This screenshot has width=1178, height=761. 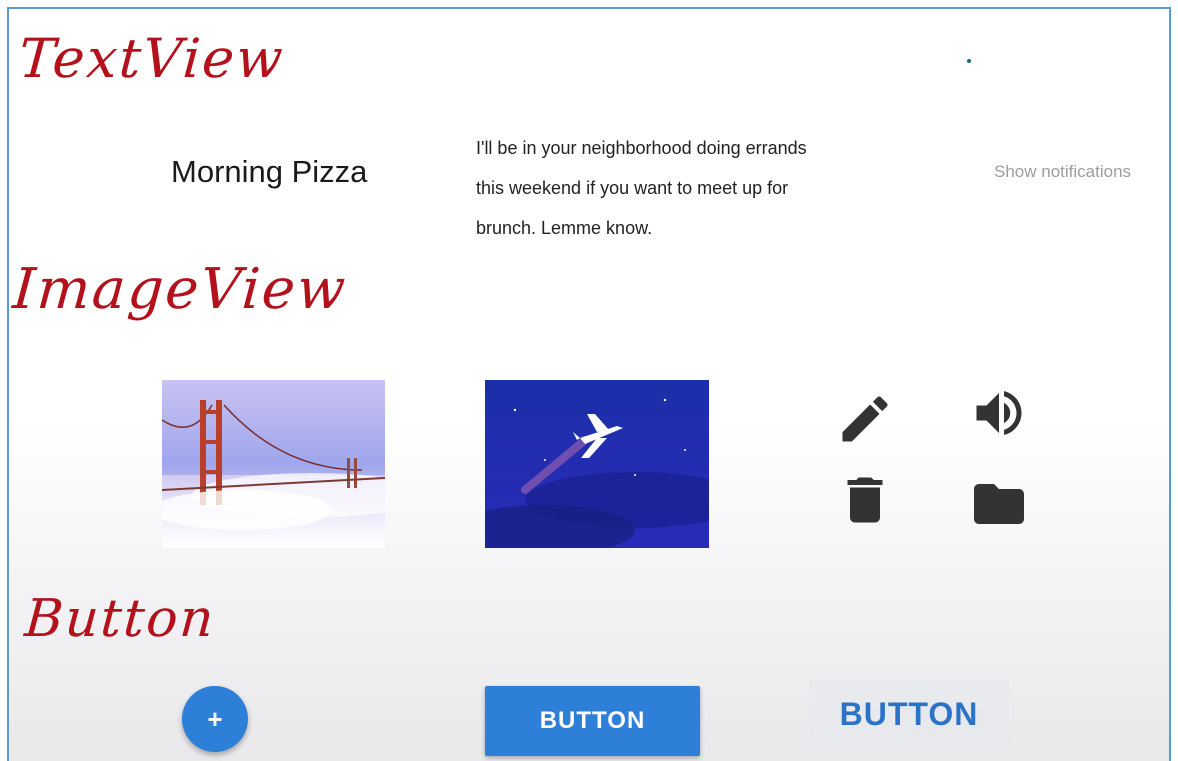 What do you see at coordinates (151, 58) in the screenshot?
I see `annotation-textview: TextView` at bounding box center [151, 58].